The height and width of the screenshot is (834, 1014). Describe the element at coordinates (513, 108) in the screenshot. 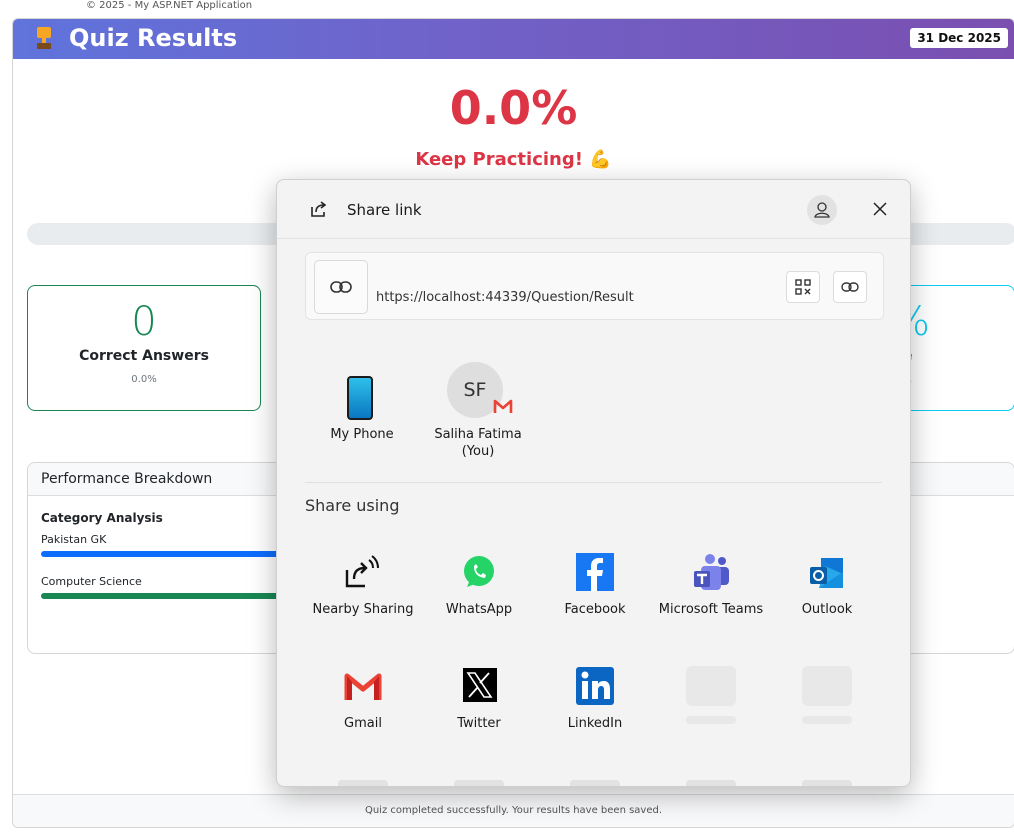

I see `score-percentage: 0.0%` at that location.